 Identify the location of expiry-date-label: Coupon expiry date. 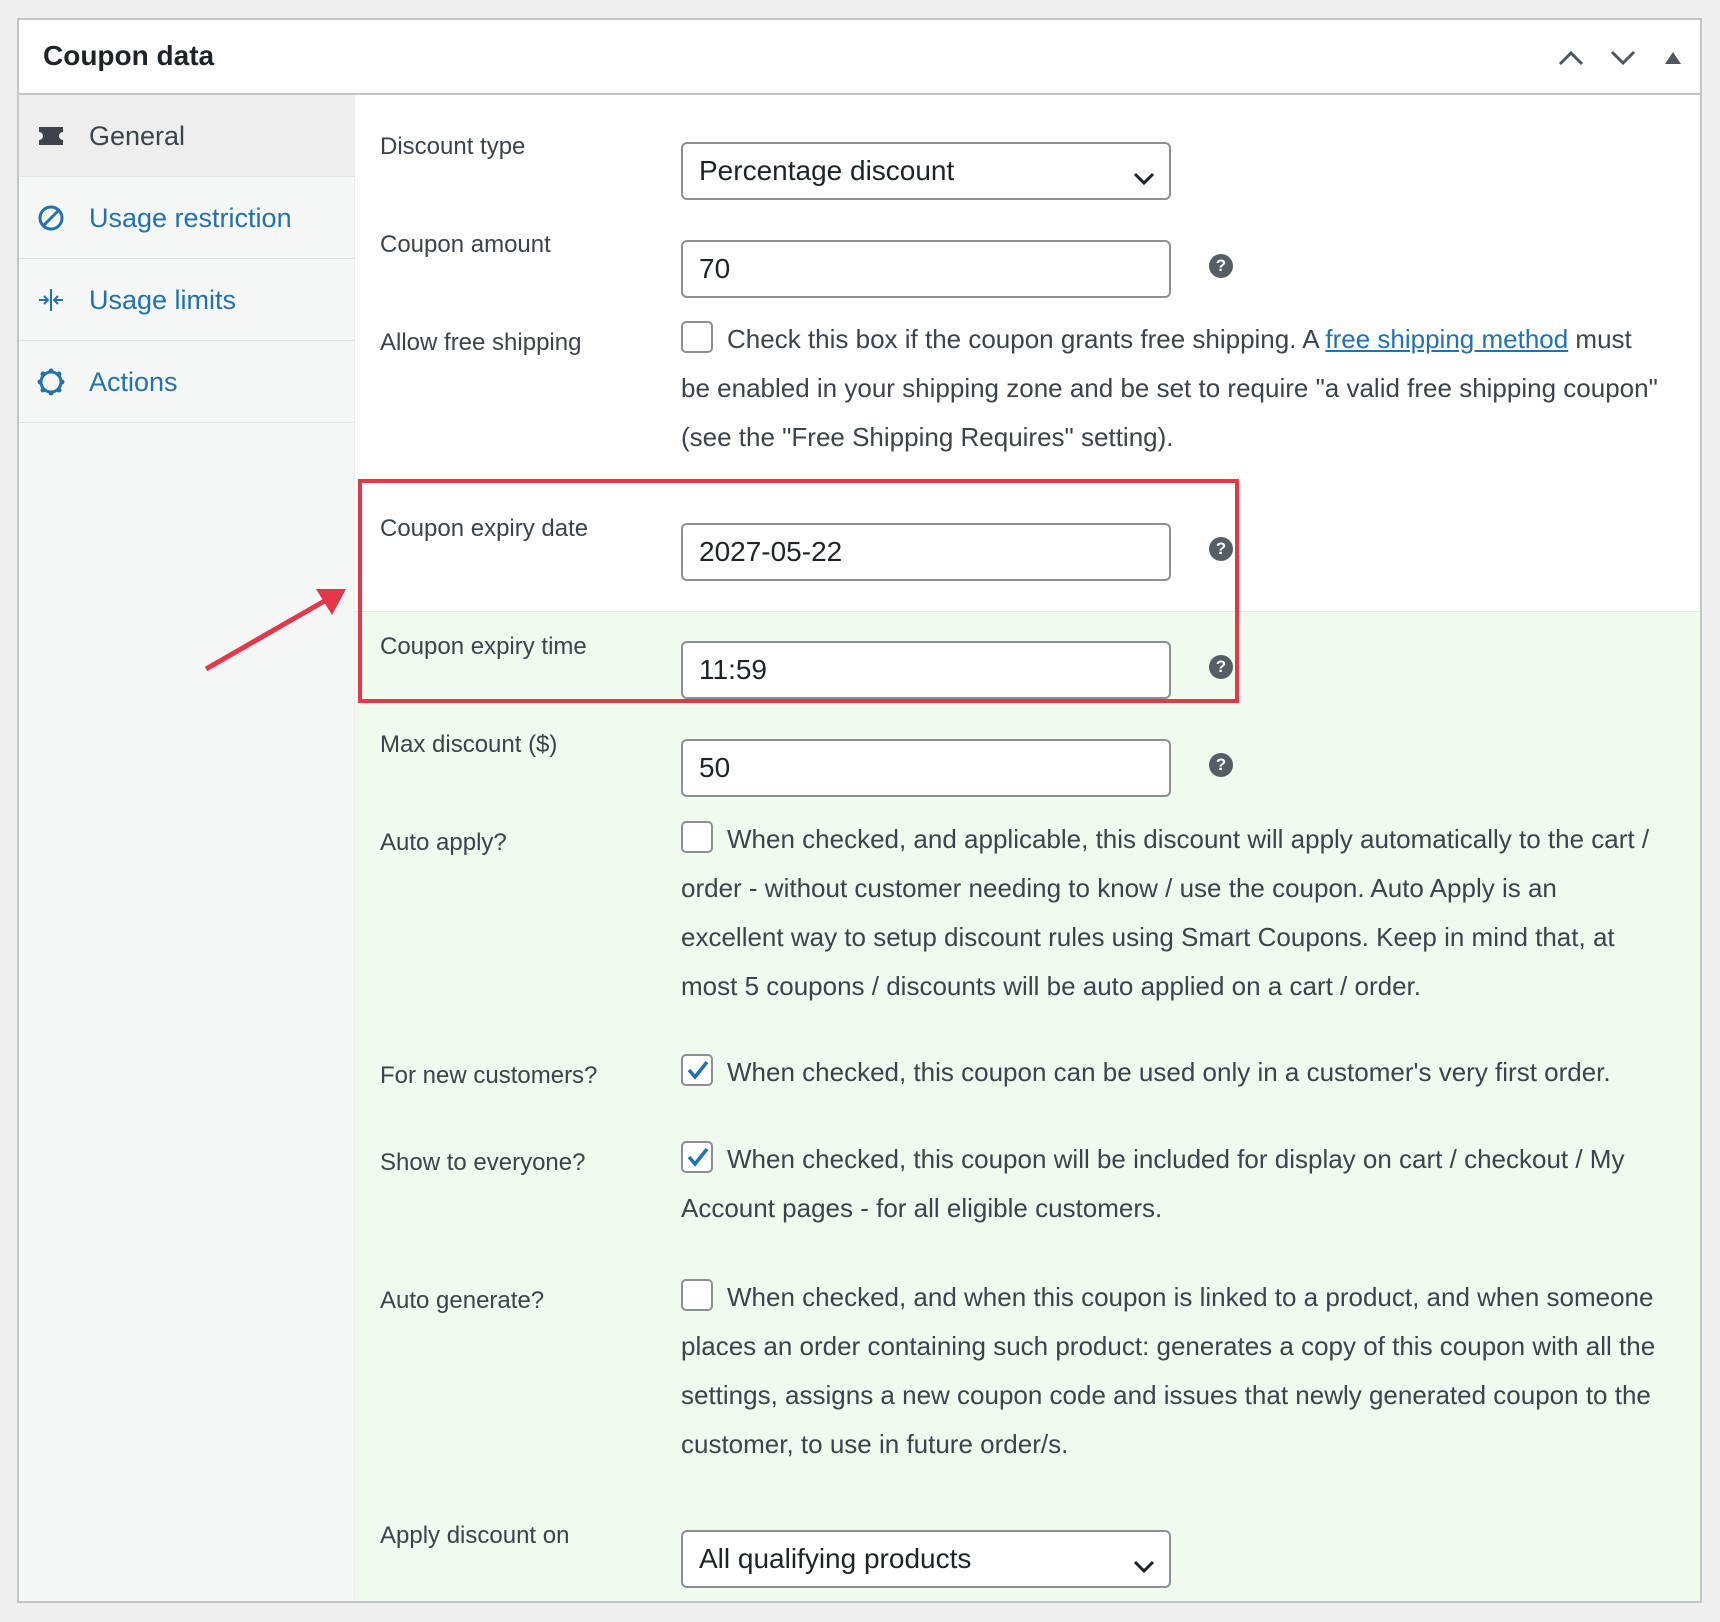
(484, 528).